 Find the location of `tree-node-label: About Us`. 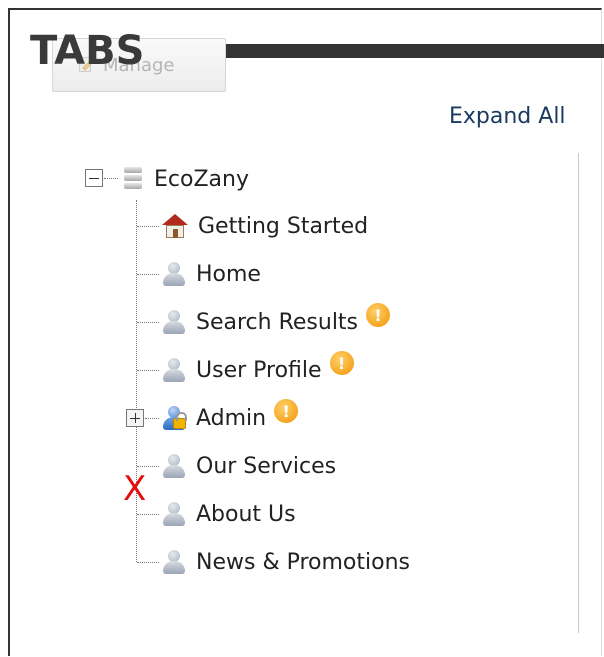

tree-node-label: About Us is located at coordinates (246, 514).